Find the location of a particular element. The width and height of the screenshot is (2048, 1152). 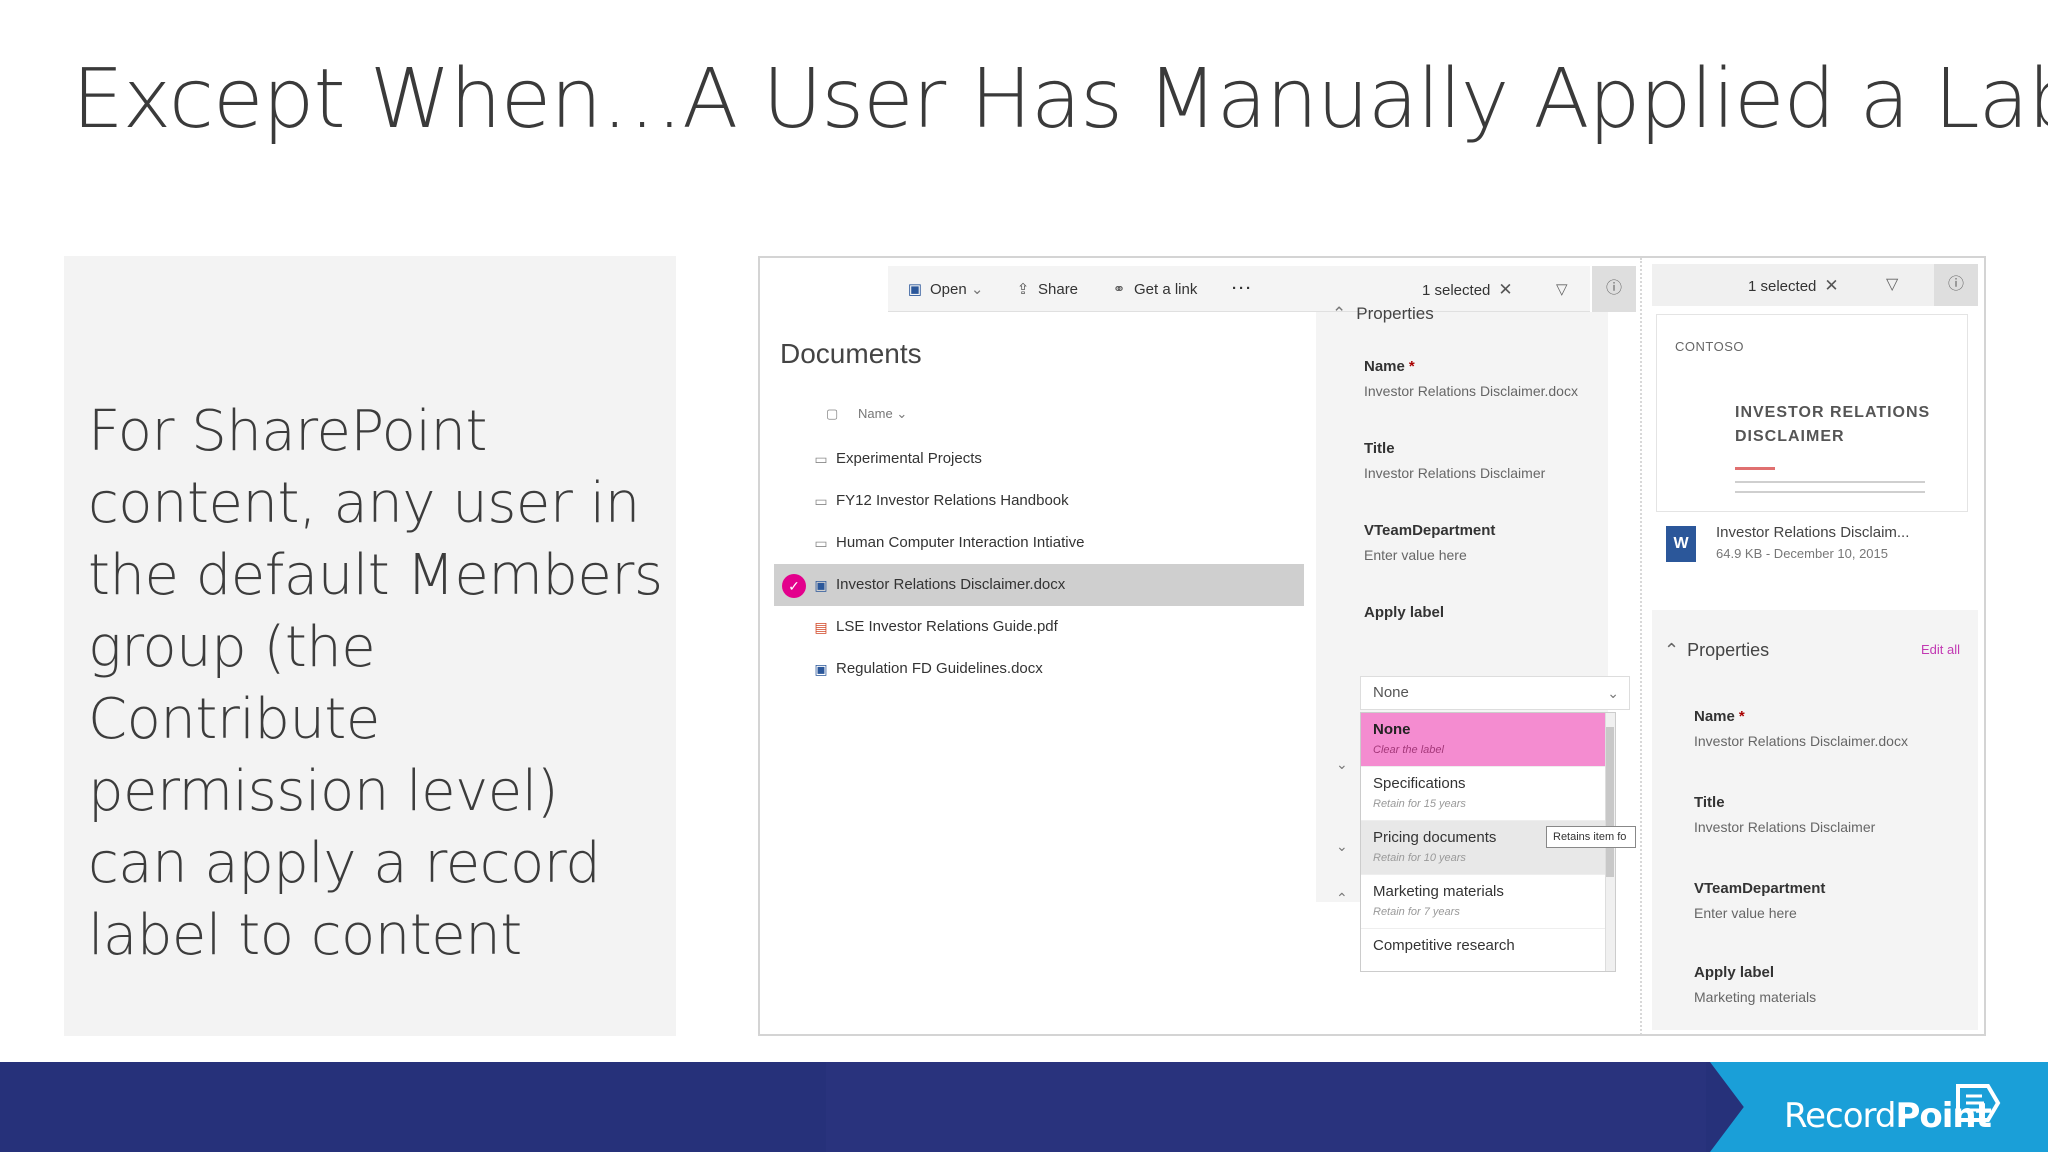

department-field-label: VTeamDepartment is located at coordinates (1430, 530).